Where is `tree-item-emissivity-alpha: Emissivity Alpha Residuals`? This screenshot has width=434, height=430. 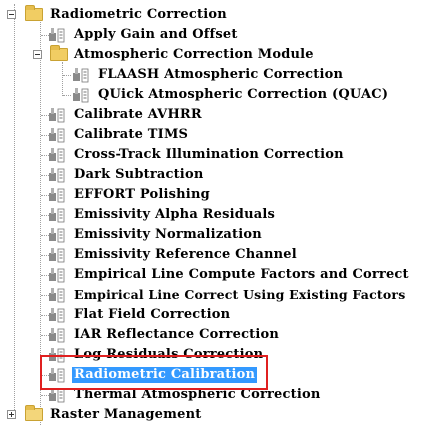
tree-item-emissivity-alpha: Emissivity Alpha Residuals is located at coordinates (217, 215).